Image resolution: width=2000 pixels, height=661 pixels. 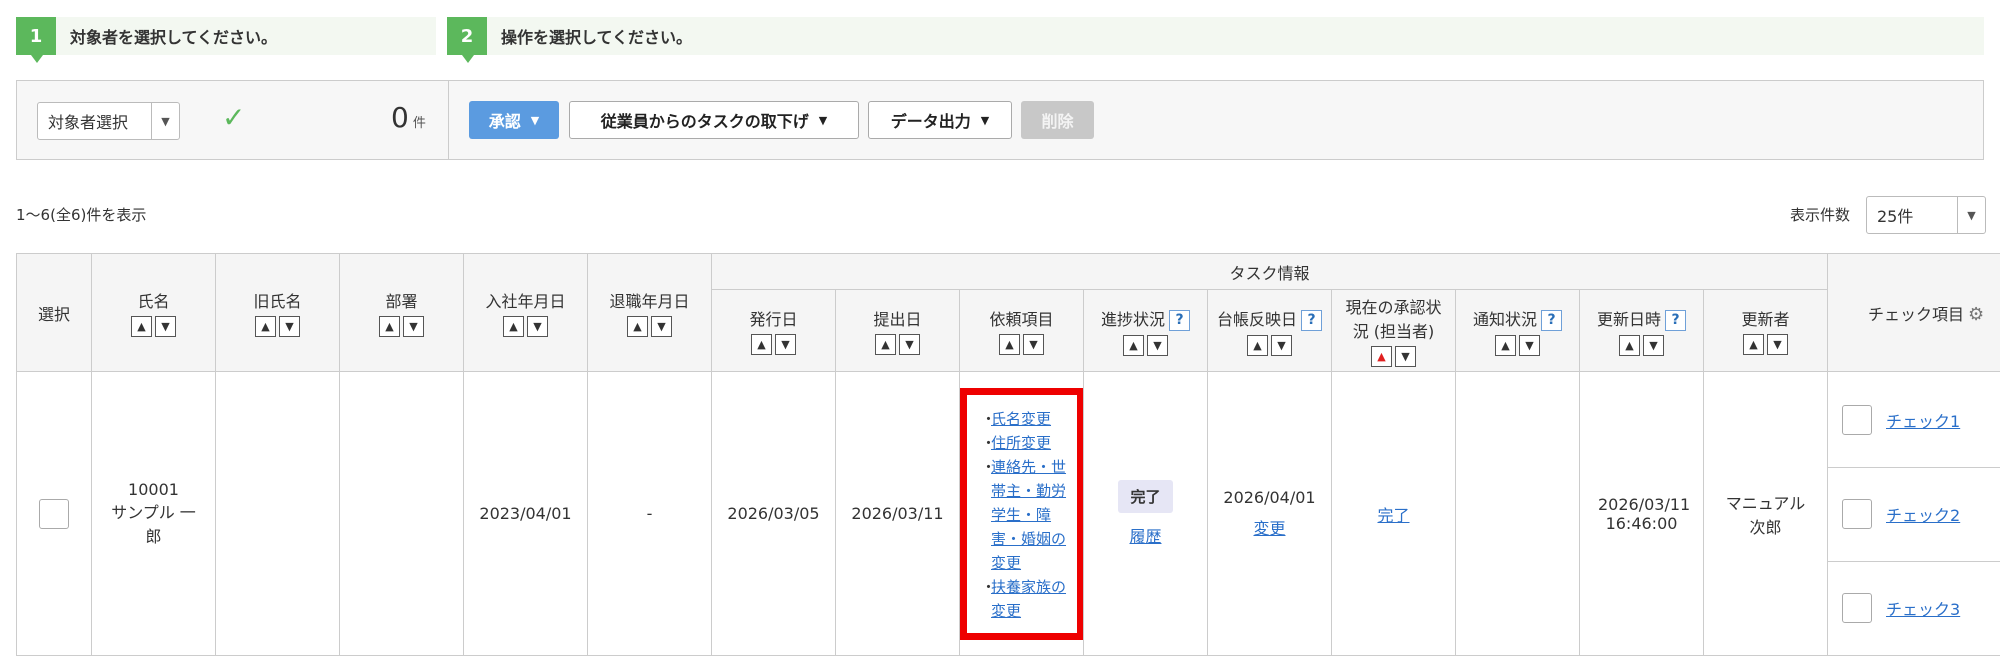 I want to click on row-checkbox, so click(x=54, y=513).